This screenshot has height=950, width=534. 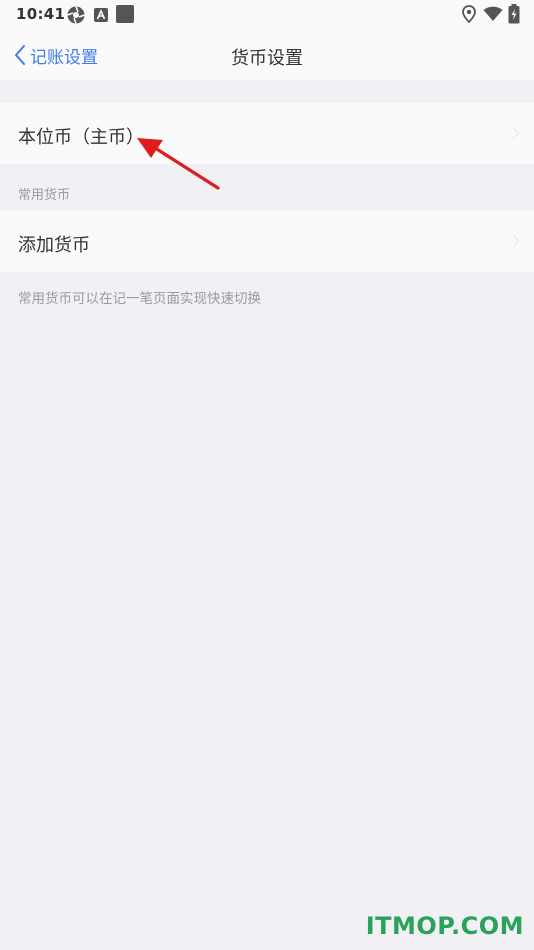 What do you see at coordinates (101, 15) in the screenshot?
I see `a-letter-icon` at bounding box center [101, 15].